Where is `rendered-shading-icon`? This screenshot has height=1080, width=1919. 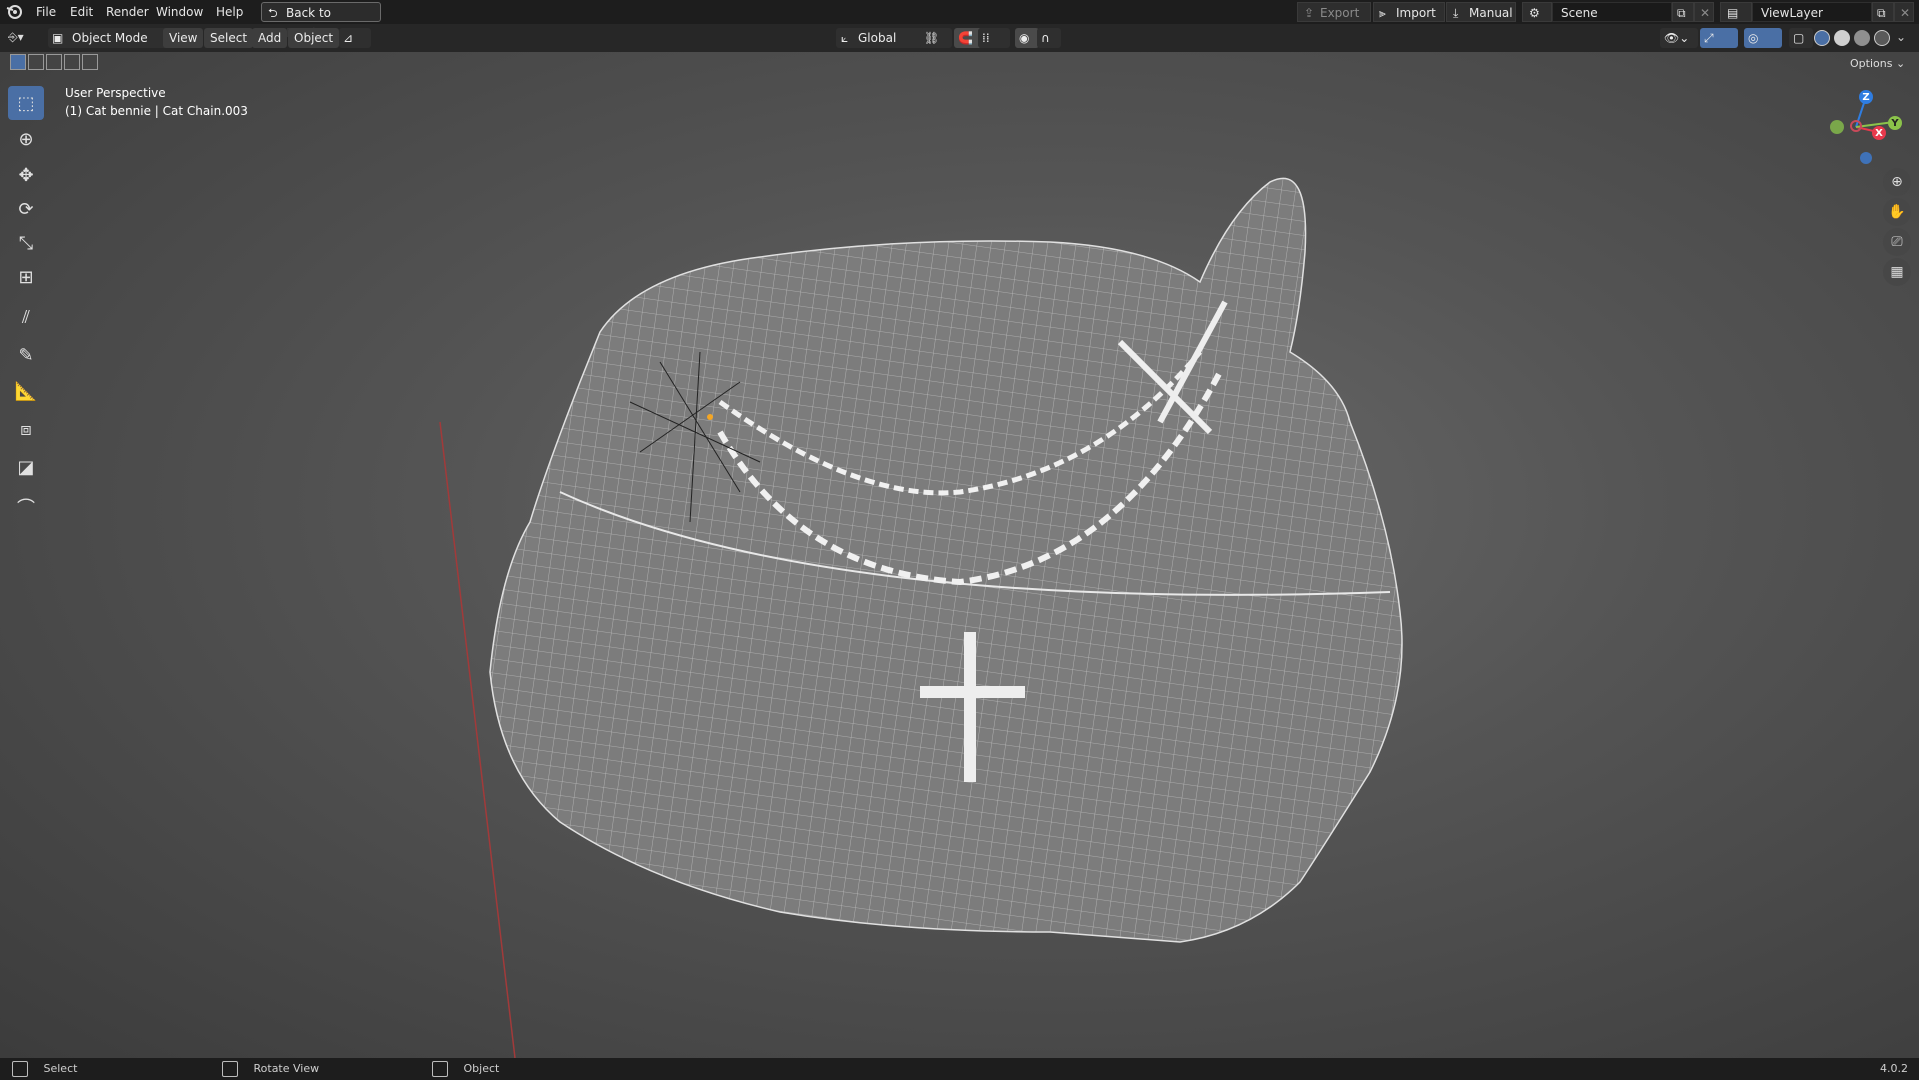 rendered-shading-icon is located at coordinates (1882, 38).